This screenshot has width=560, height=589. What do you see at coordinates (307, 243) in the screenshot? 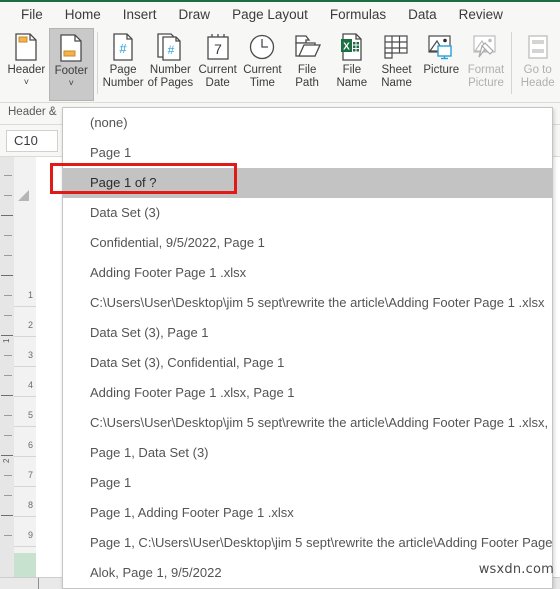
I see `dropdown-item-confidential-date-page: Confidential, 9/5/2022, Page 1` at bounding box center [307, 243].